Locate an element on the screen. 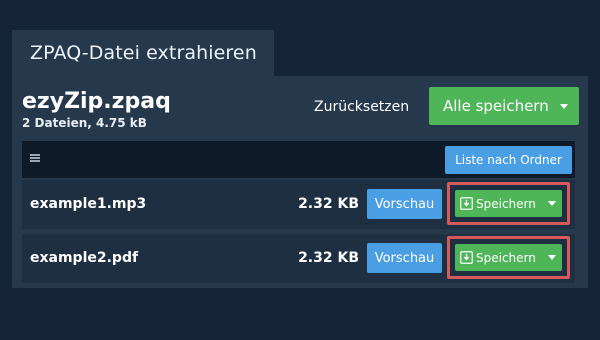  save-all-dropdown-toggle is located at coordinates (564, 106).